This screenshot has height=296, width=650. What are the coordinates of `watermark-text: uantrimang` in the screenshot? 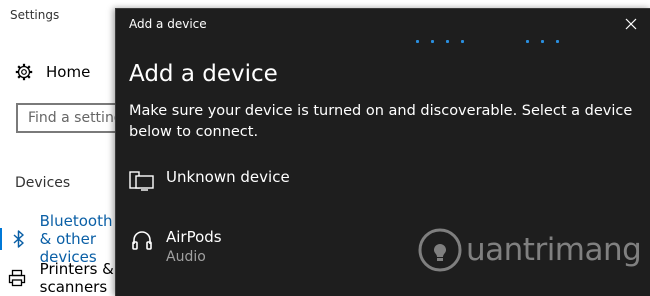 It's located at (554, 250).